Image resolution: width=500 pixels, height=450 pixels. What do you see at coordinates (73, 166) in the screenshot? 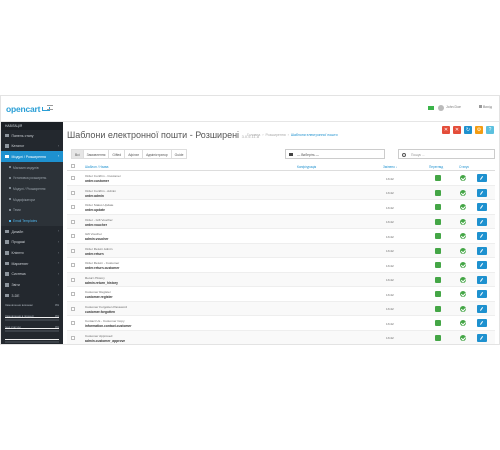
I see `select-all-checkbox` at bounding box center [73, 166].